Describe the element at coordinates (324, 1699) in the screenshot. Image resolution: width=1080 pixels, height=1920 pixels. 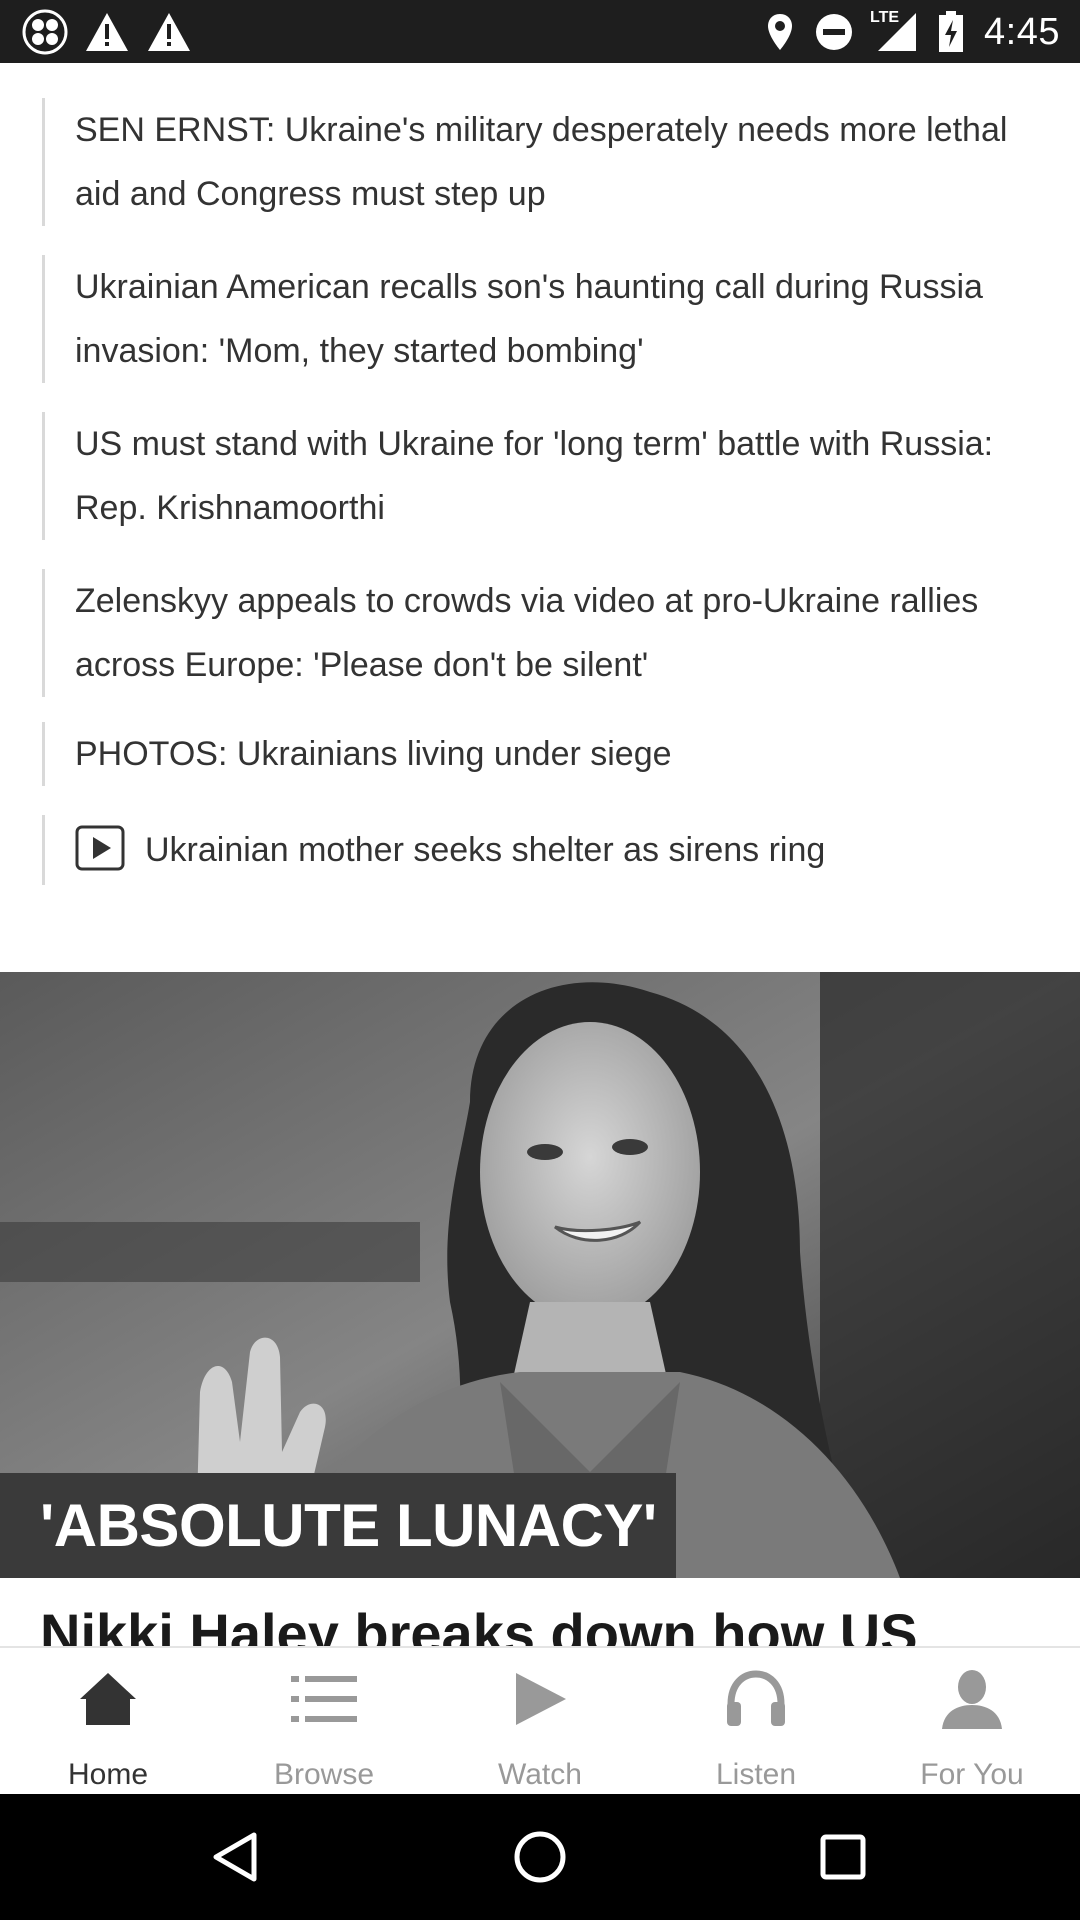
I see `list-icon` at that location.